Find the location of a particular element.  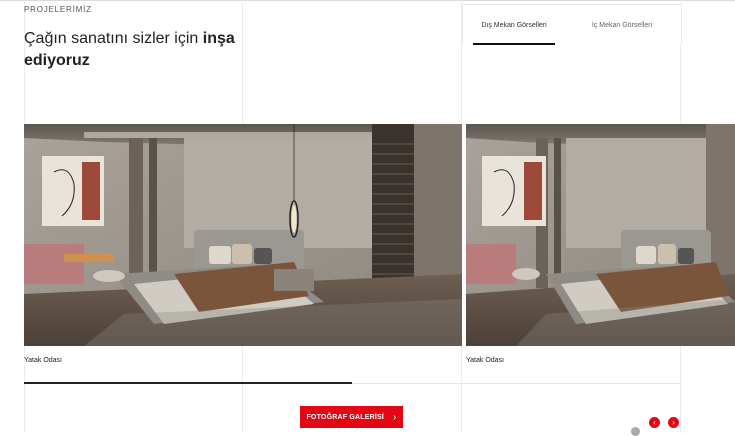

headline-text: Çağın sanatını sizler için is located at coordinates (113, 38).